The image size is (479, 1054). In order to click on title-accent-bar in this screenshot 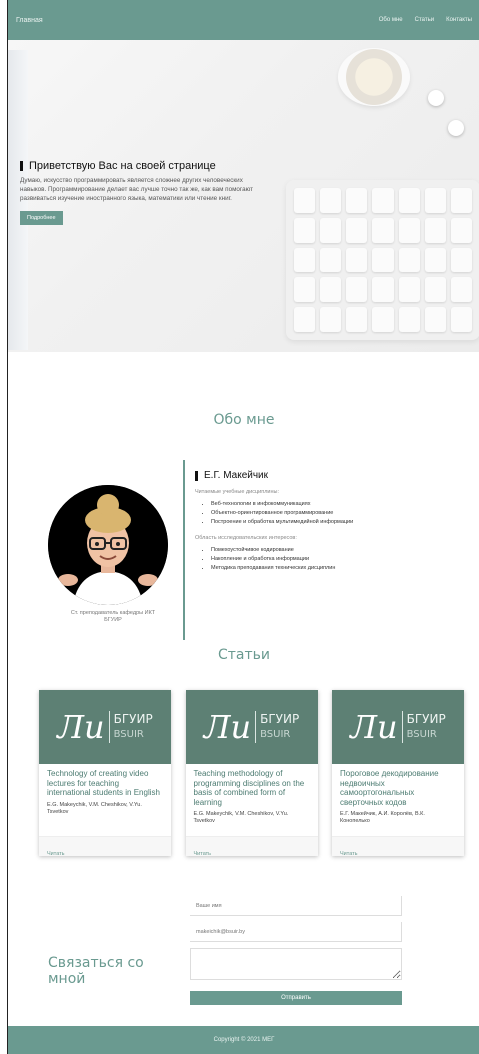, I will do `click(21, 166)`.